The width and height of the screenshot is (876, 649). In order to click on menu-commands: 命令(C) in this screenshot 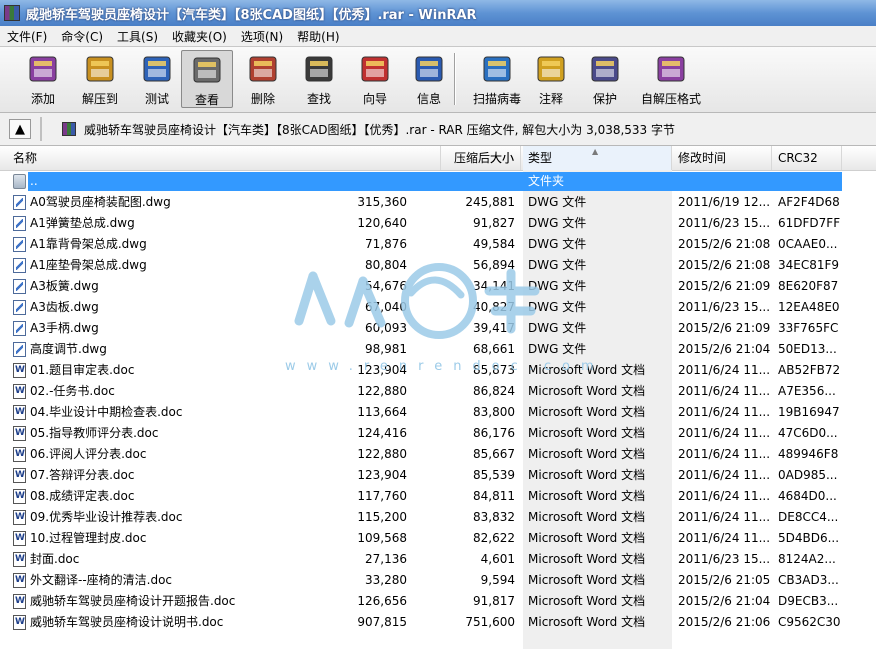, I will do `click(82, 36)`.